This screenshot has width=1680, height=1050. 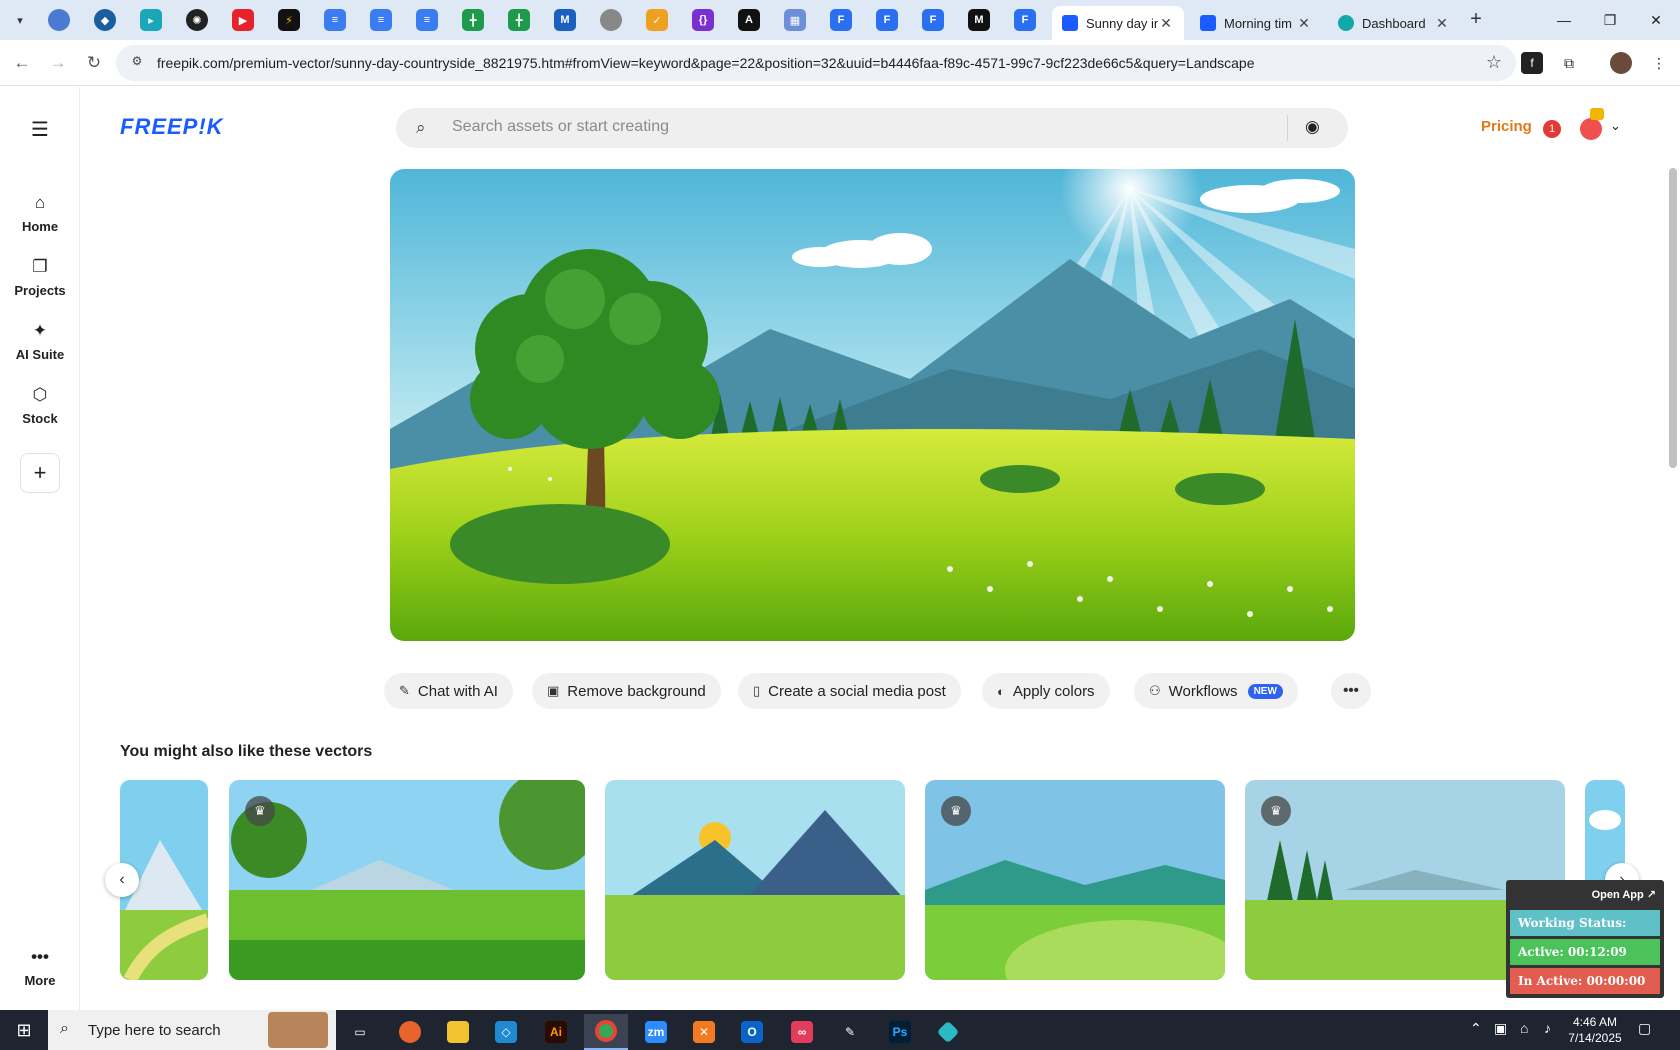 What do you see at coordinates (448, 691) in the screenshot?
I see `chat-with-ai-button: ✎ Chat with AI` at bounding box center [448, 691].